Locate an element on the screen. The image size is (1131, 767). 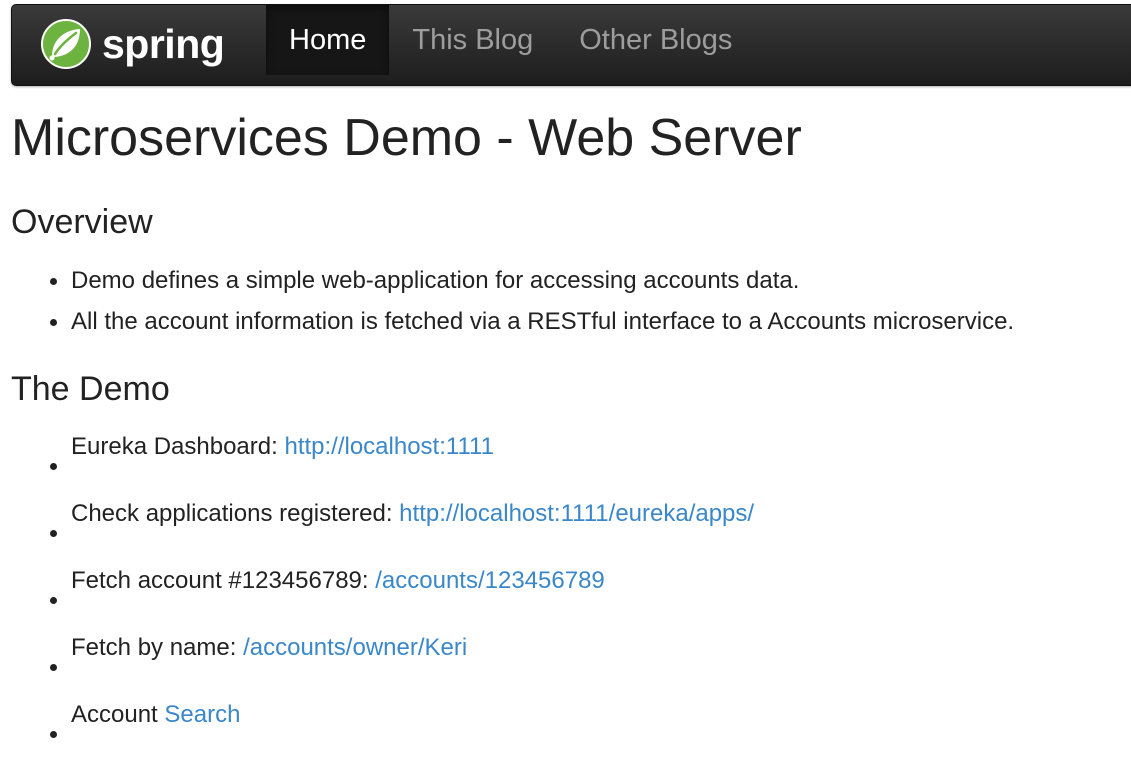
eureka-apps-link: http://localhost:1111/eureka/apps/ is located at coordinates (576, 513).